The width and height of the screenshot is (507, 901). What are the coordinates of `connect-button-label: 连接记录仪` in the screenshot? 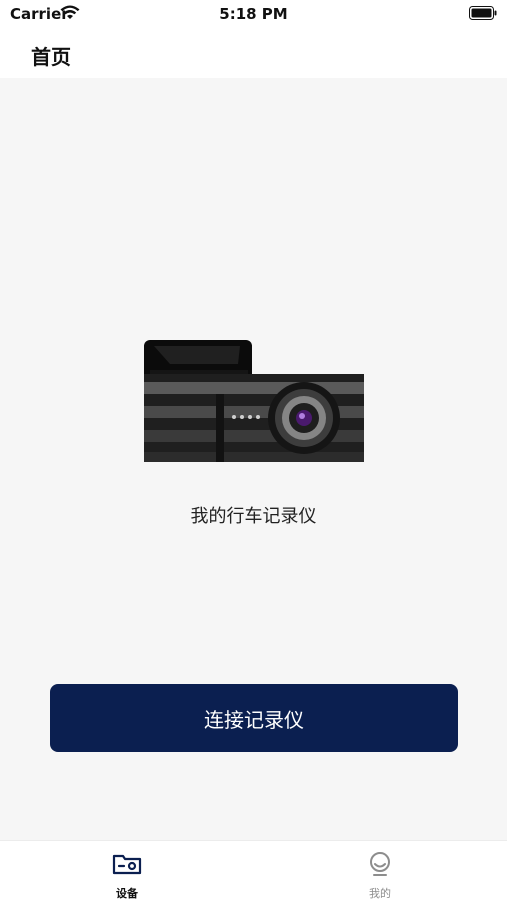 It's located at (254, 719).